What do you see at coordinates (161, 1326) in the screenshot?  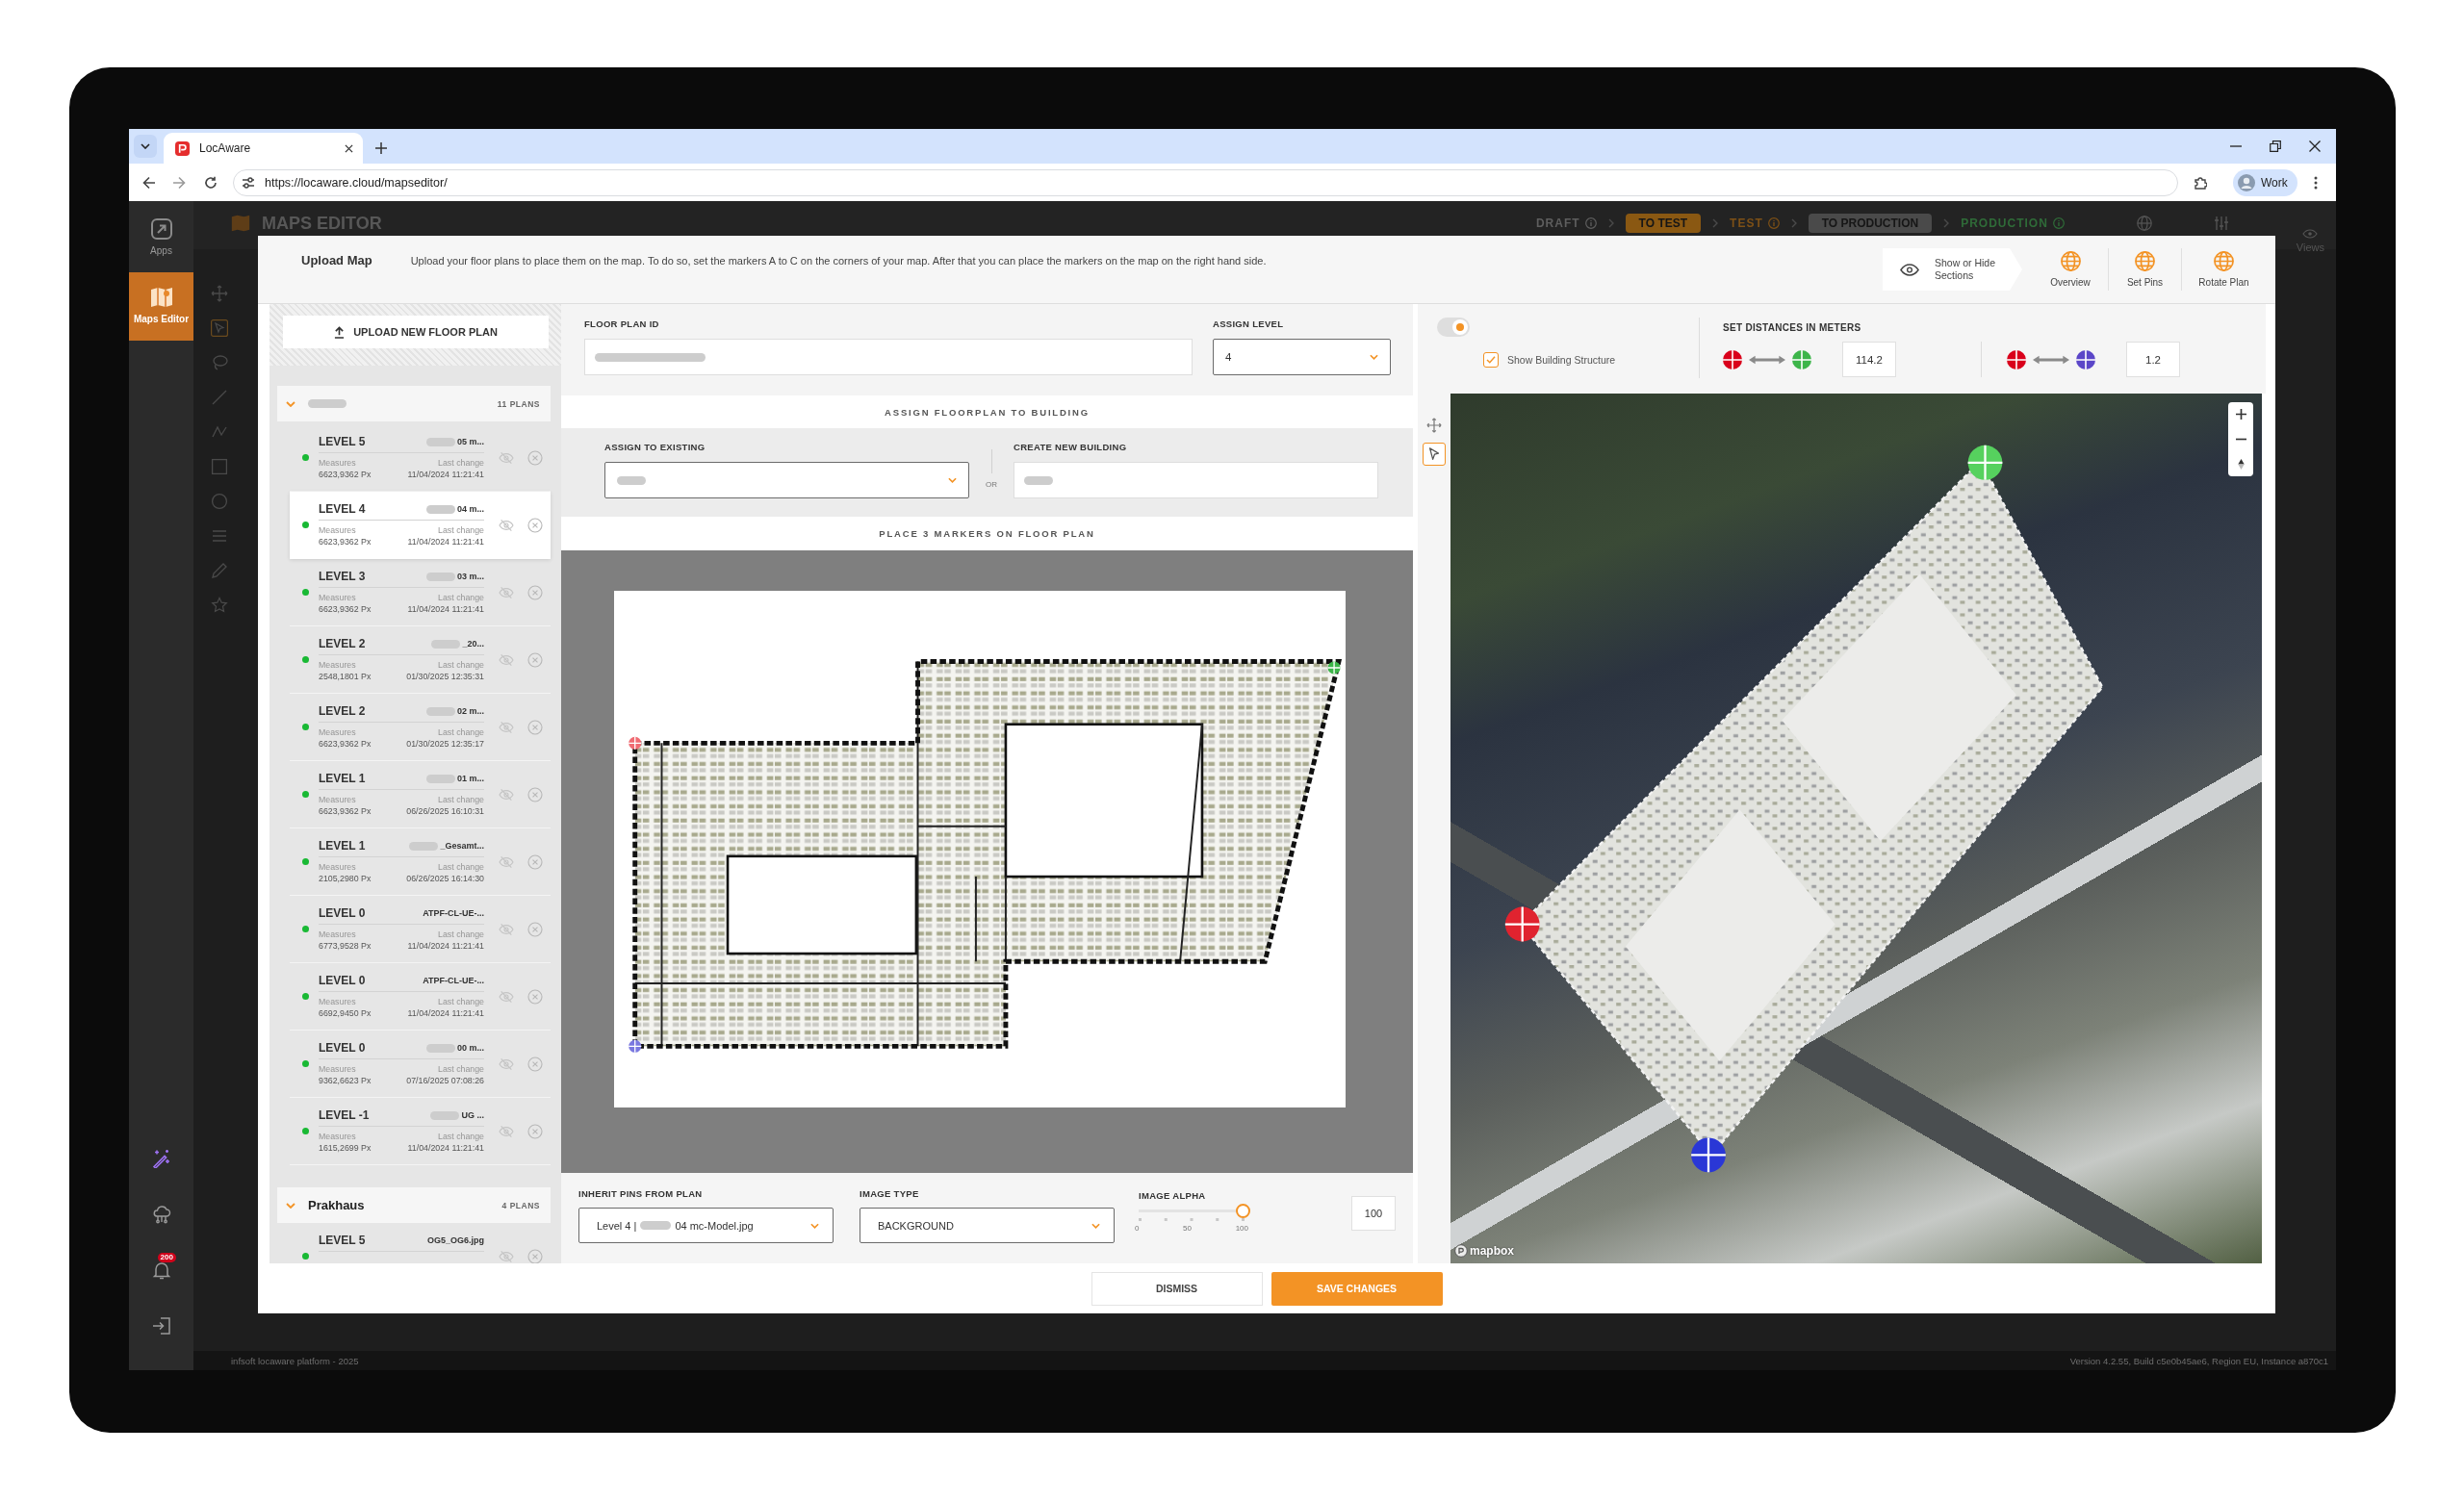 I see `logout-icon` at bounding box center [161, 1326].